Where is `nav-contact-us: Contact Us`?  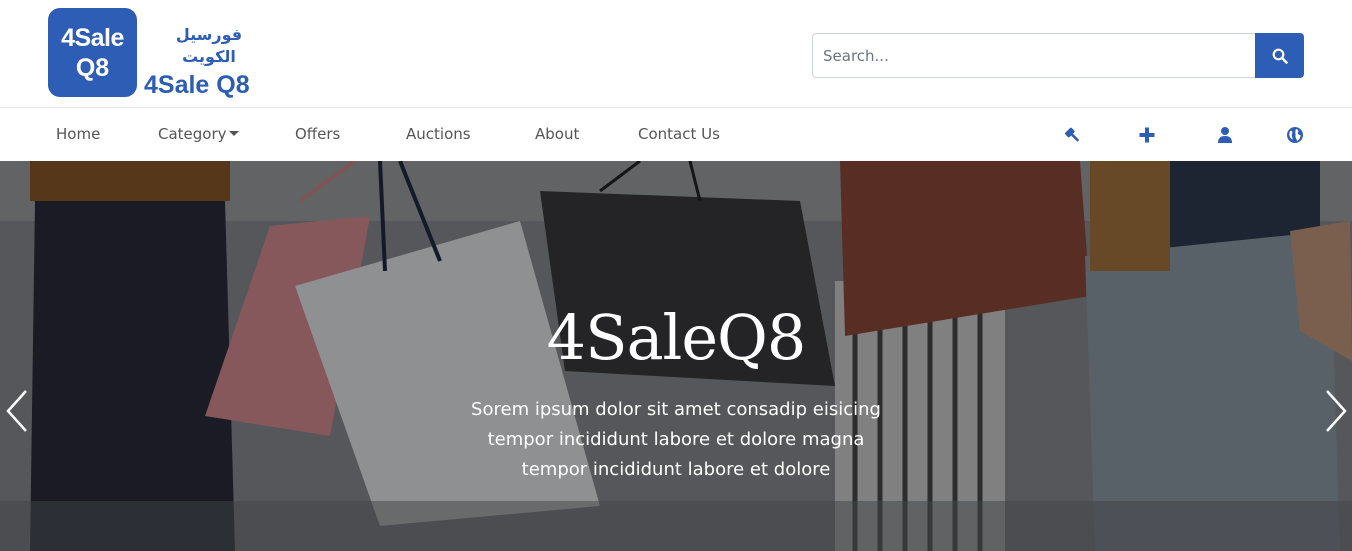
nav-contact-us: Contact Us is located at coordinates (679, 134).